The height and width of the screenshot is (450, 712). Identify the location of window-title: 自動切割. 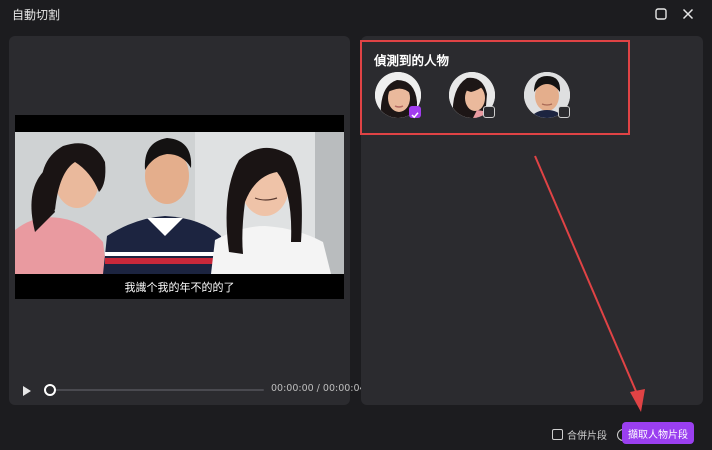
(36, 15).